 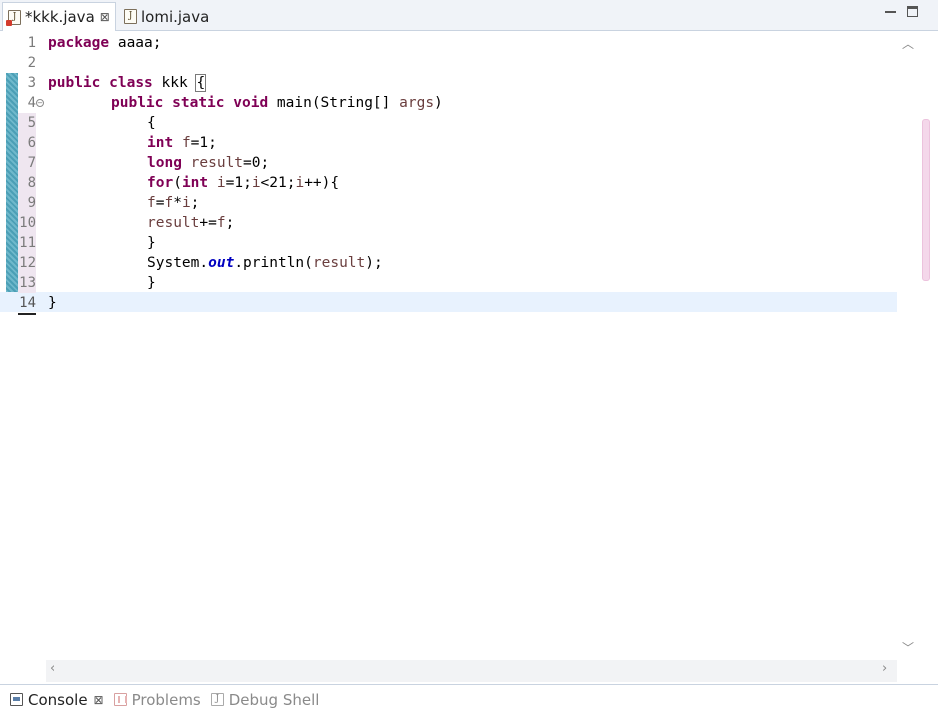 What do you see at coordinates (164, 163) in the screenshot?
I see `keyword: long` at bounding box center [164, 163].